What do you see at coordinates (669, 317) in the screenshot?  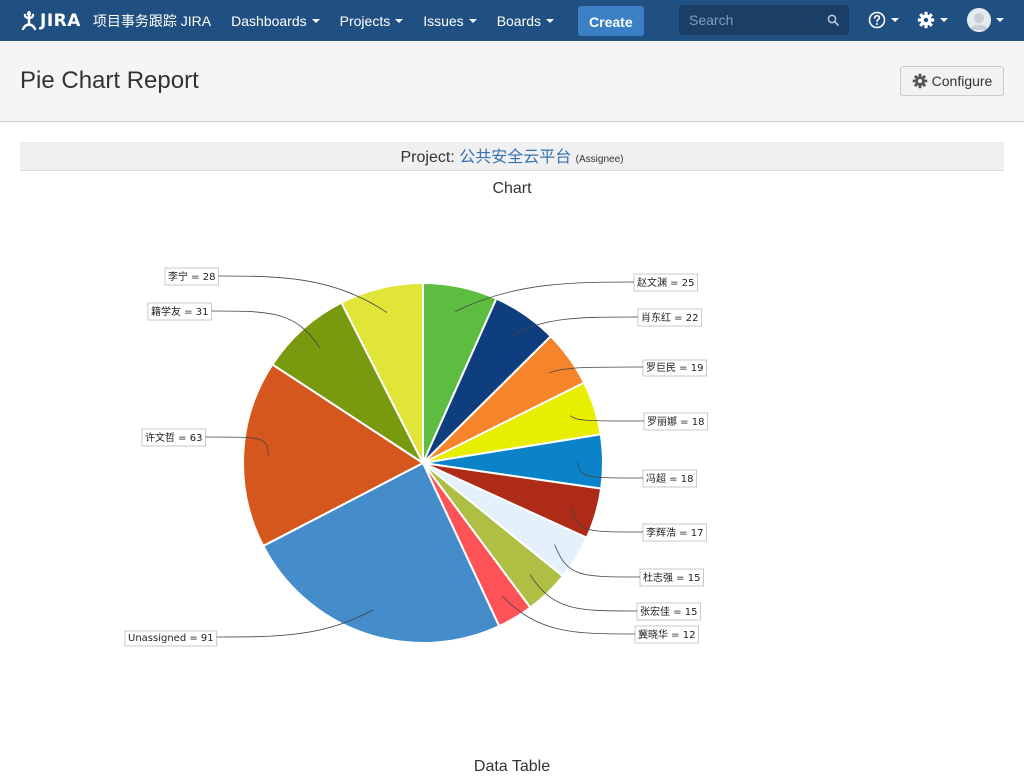 I see `pie-slice-label: 肖东红 = 22` at bounding box center [669, 317].